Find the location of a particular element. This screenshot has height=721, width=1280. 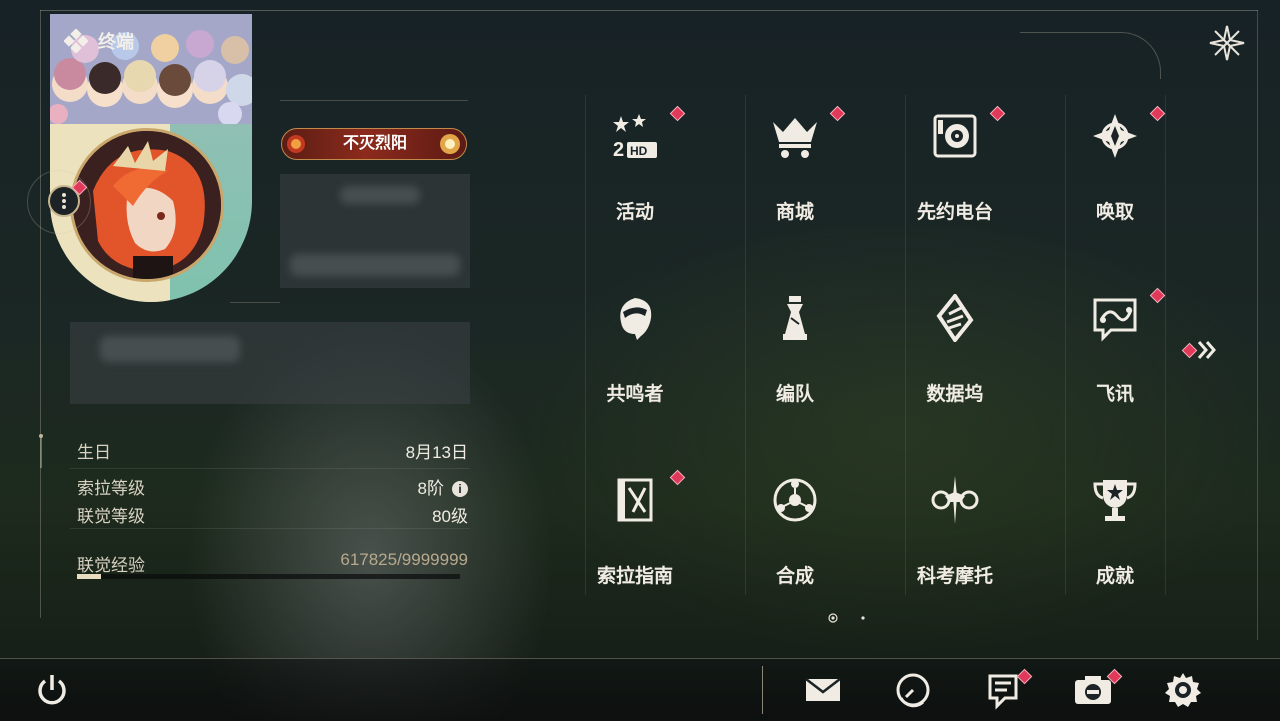

frame-line-right is located at coordinates (1257, 325).